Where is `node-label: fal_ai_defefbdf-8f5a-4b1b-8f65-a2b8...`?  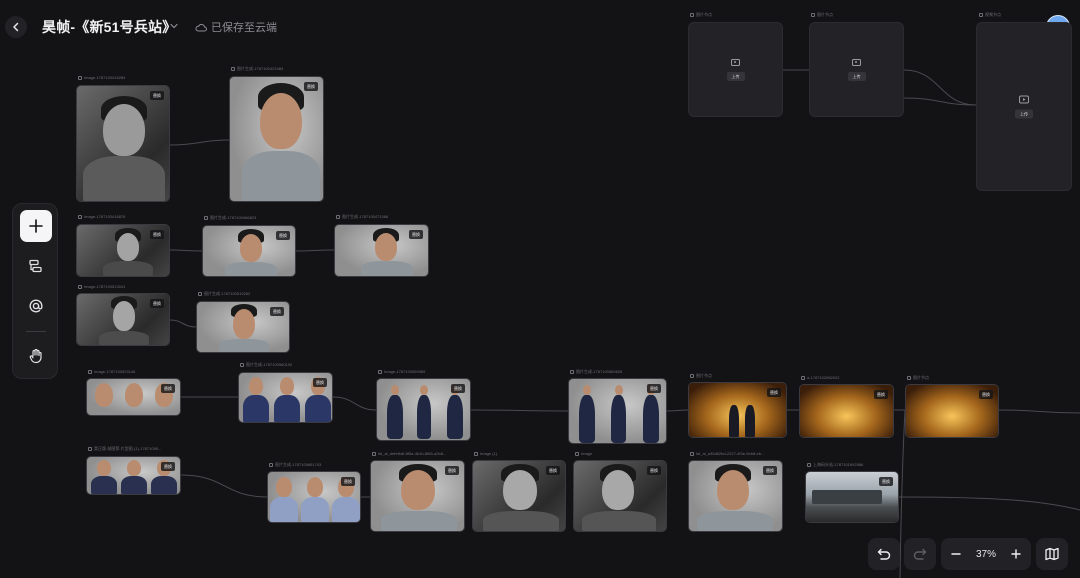
node-label: fal_ai_defefbdf-8f5a-4b1b-8f65-a2b8... is located at coordinates (409, 453).